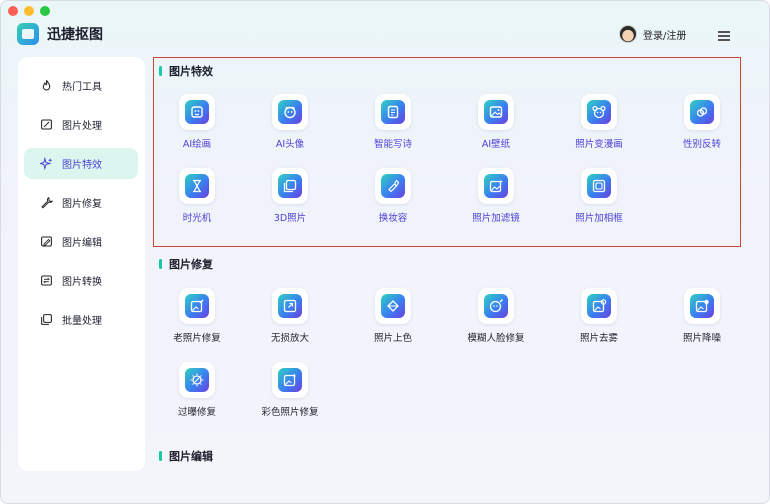 The height and width of the screenshot is (504, 770). I want to click on brand: 迅捷抠图, so click(60, 34).